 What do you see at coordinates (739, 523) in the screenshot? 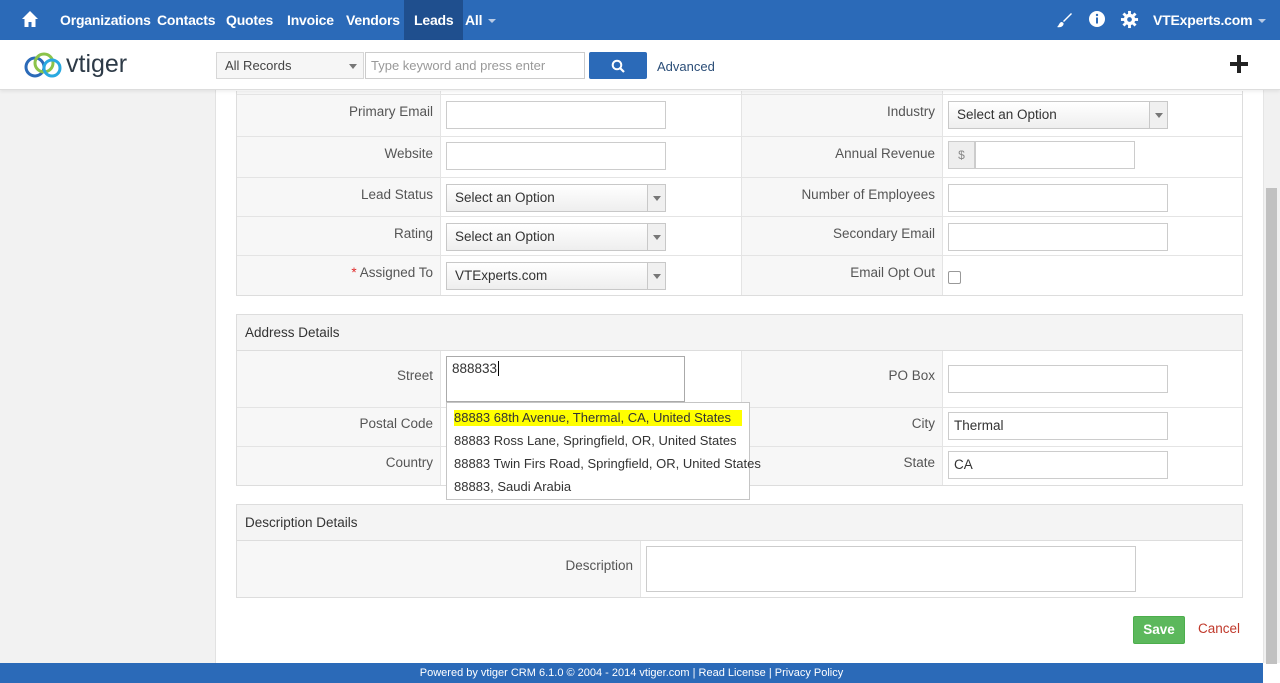
I see `description-details-header: Description Details` at bounding box center [739, 523].